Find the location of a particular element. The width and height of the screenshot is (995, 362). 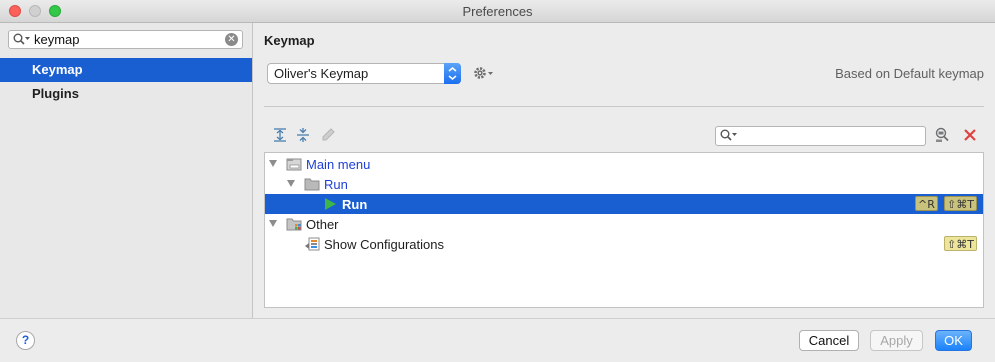

tree-row-other: Other is located at coordinates (624, 224).